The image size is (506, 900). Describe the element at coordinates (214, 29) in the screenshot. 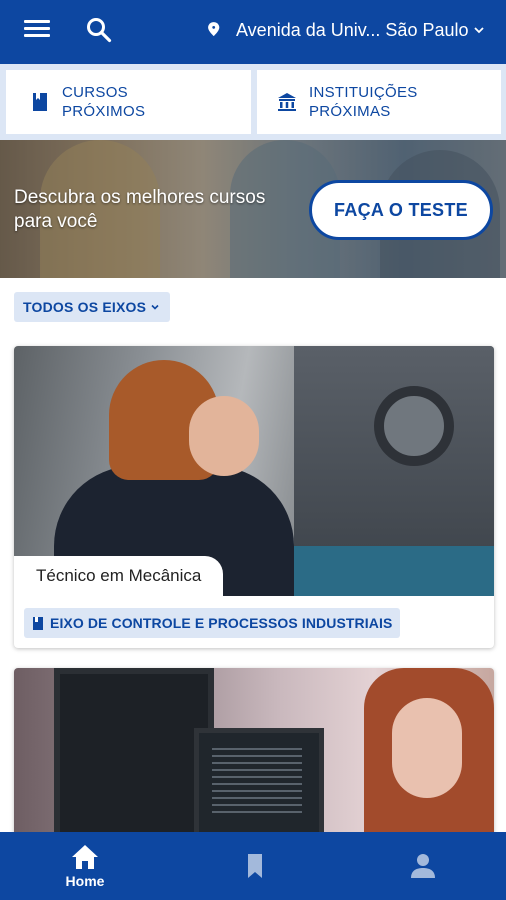

I see `location-pin-icon` at that location.